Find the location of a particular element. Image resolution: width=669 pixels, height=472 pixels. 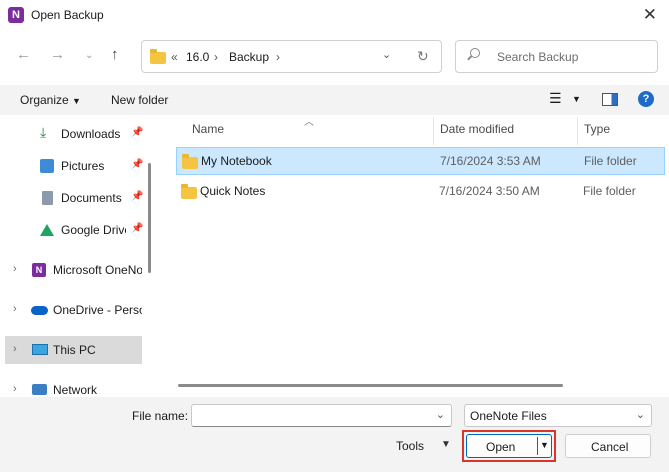

sidebar-item-downloads: ⤓ Downloads 📌 is located at coordinates (74, 134).